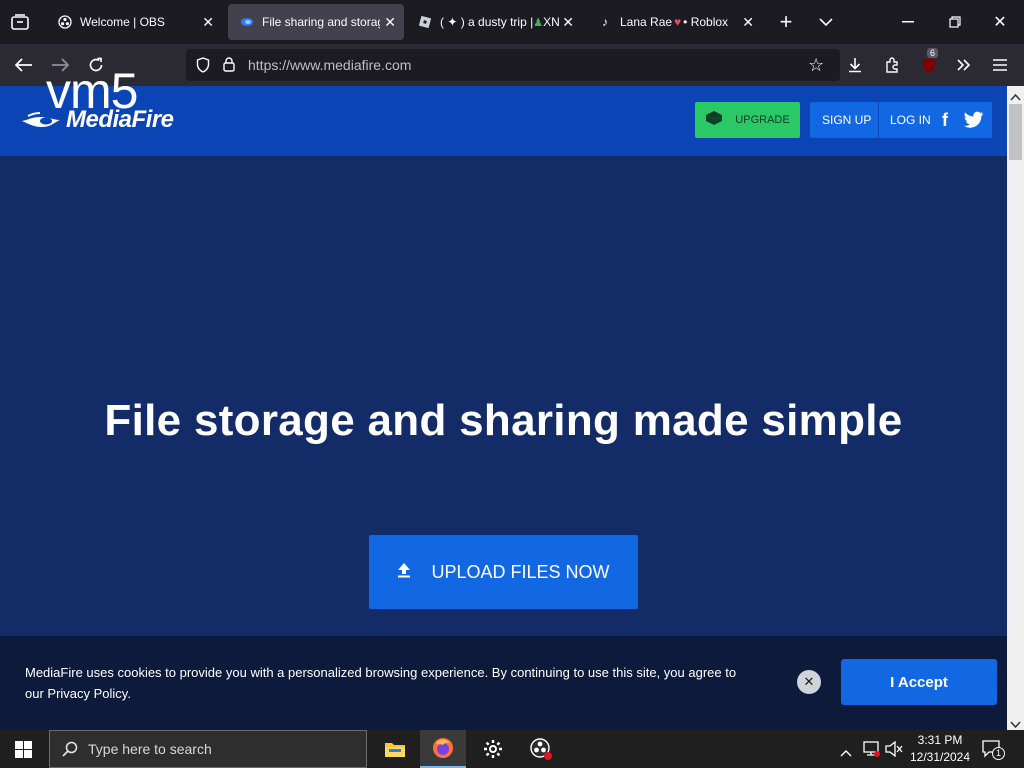  Describe the element at coordinates (443, 749) in the screenshot. I see `firefox-icon` at that location.